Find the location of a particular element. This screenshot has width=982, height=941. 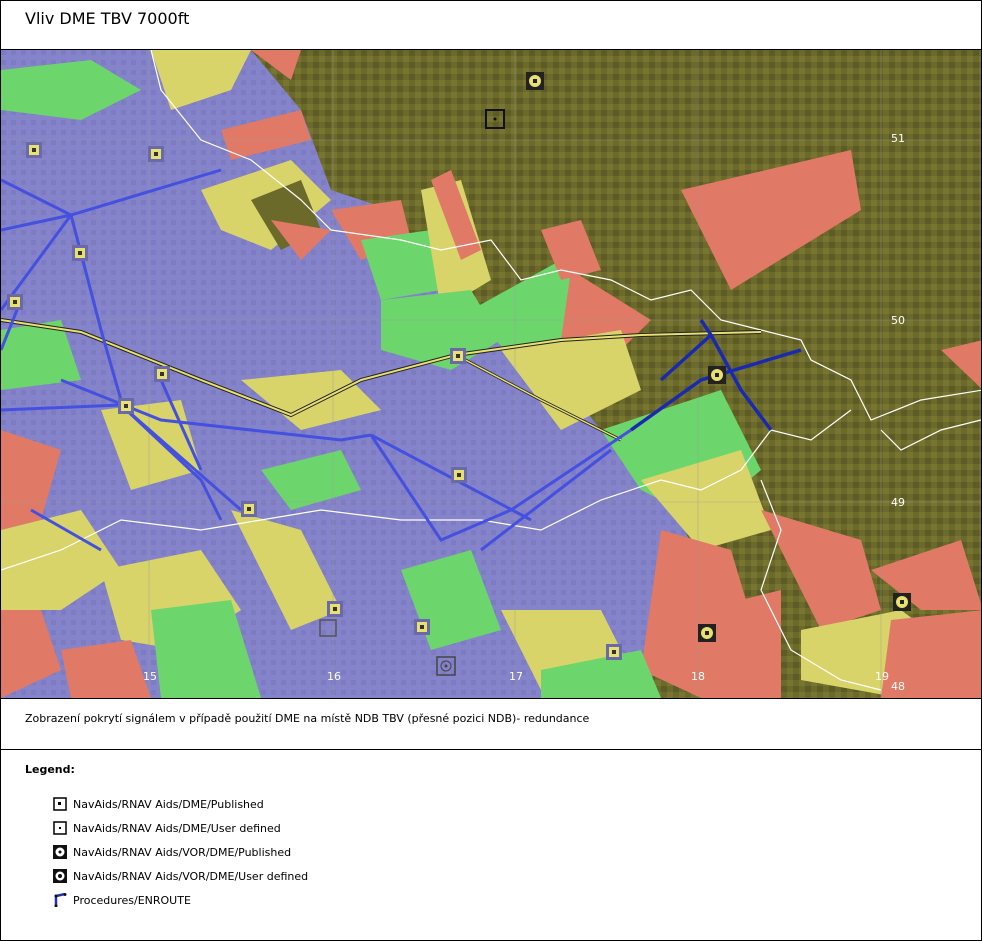

lat-label-49: 49 is located at coordinates (898, 502).